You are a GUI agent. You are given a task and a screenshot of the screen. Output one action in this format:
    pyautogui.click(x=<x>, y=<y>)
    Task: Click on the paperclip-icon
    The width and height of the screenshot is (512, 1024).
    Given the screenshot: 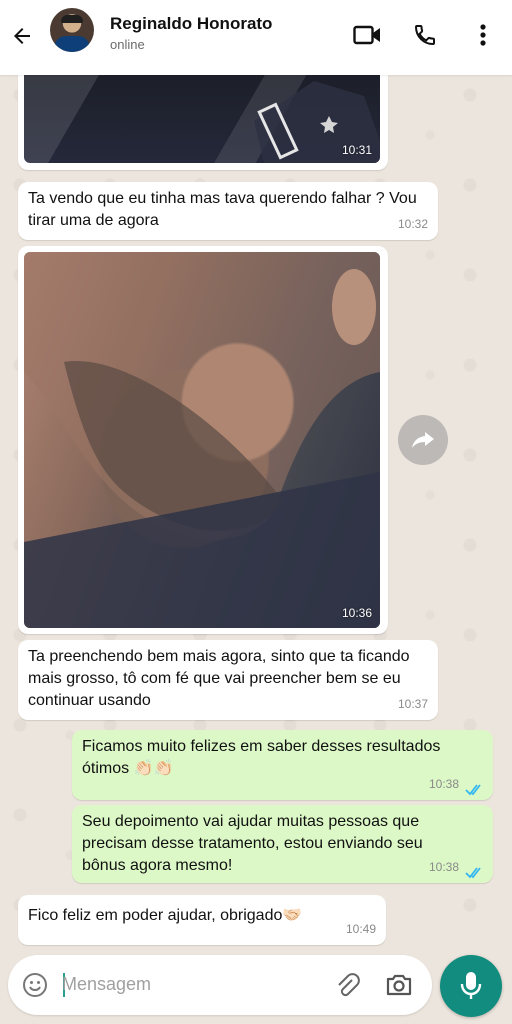 What is the action you would take?
    pyautogui.click(x=348, y=985)
    